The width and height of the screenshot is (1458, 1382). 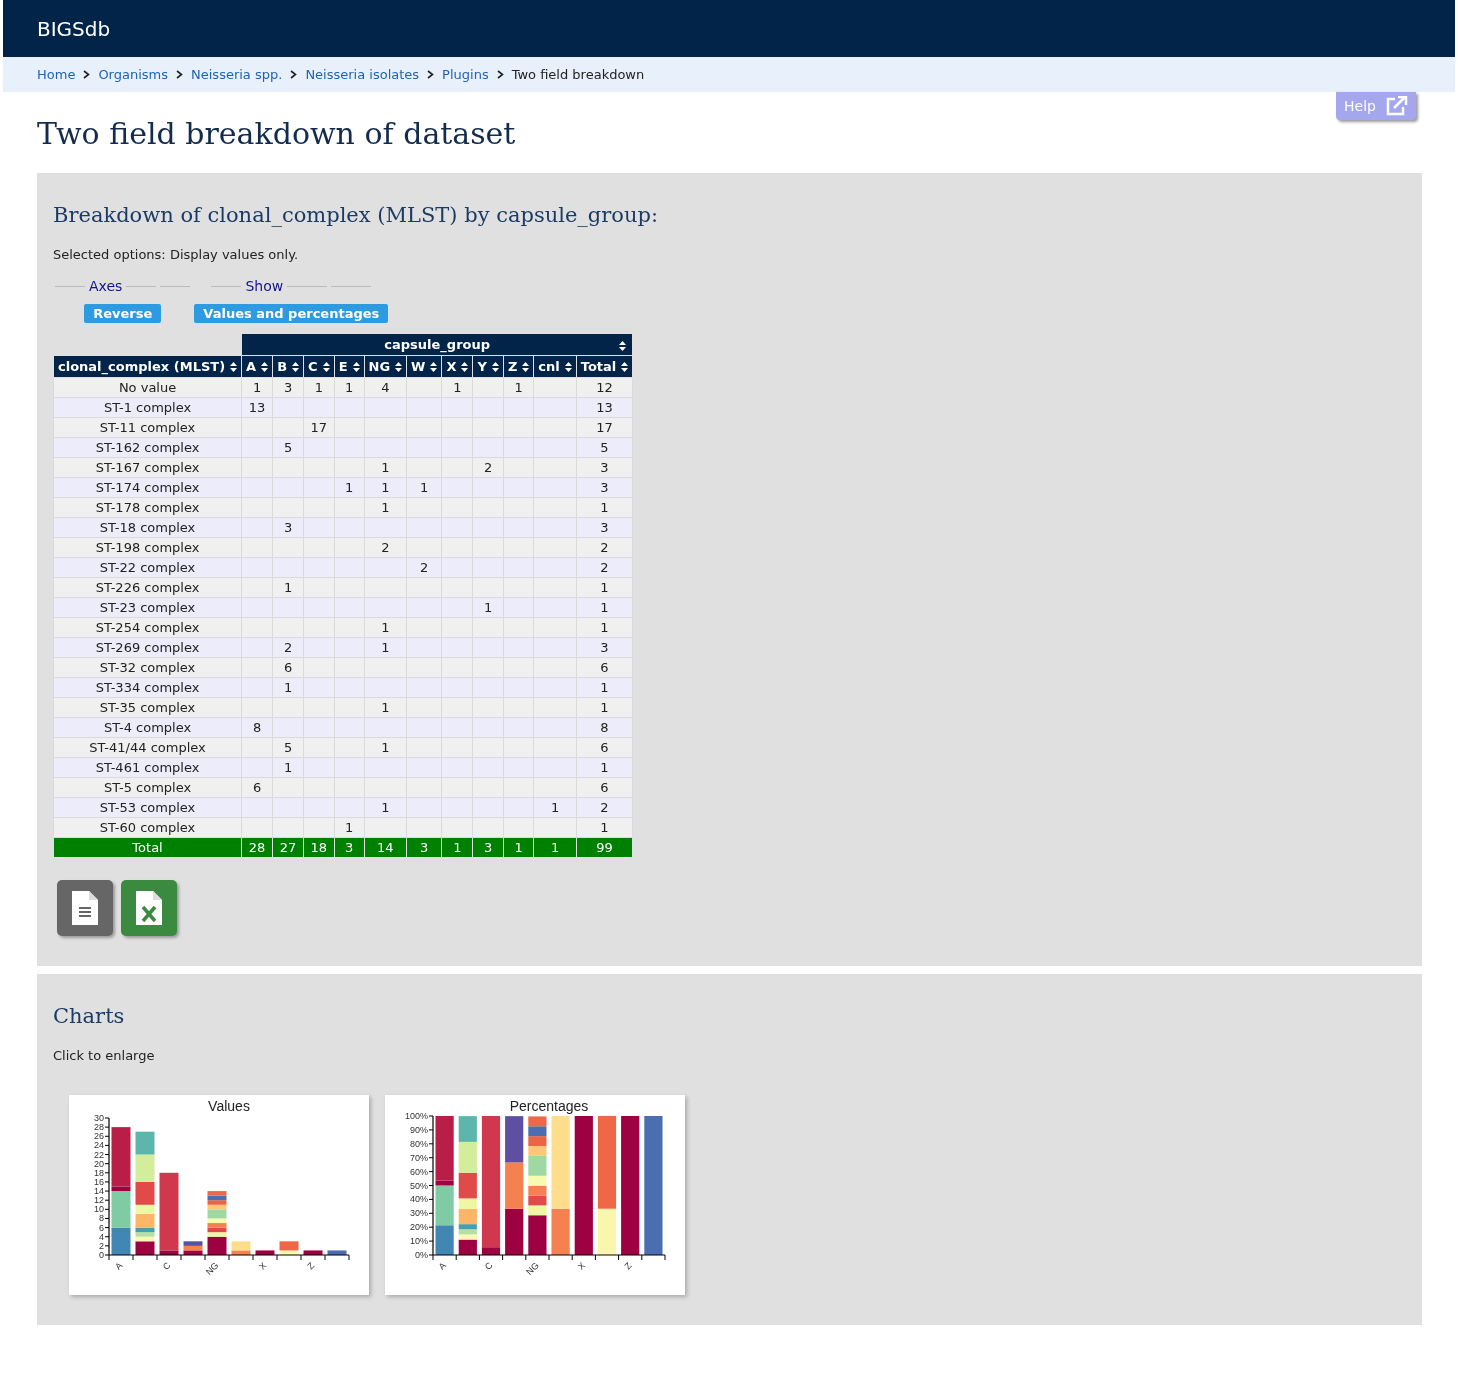 What do you see at coordinates (147, 366) in the screenshot?
I see `column-header: clonal_complex (MLST)` at bounding box center [147, 366].